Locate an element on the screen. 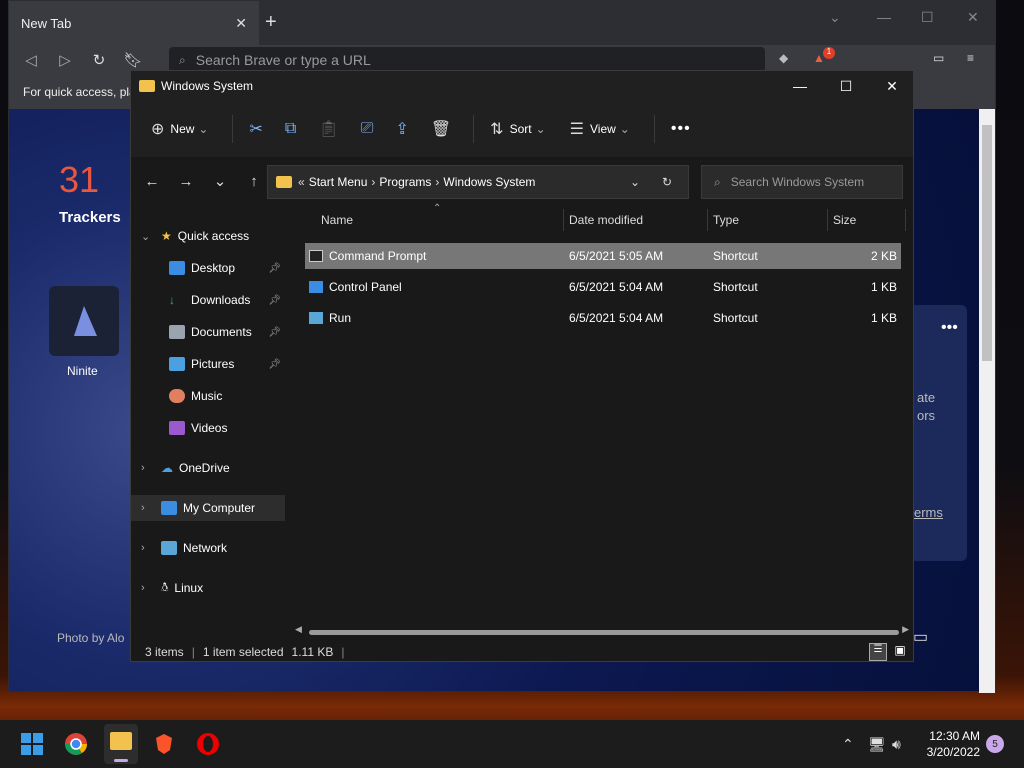  bookmark-icon: 🔖︎ is located at coordinates (133, 60).